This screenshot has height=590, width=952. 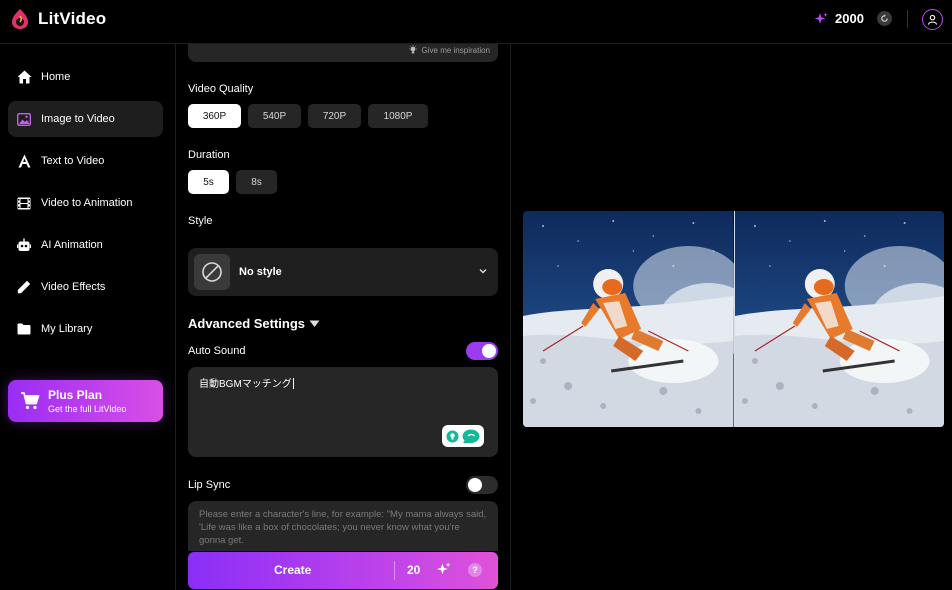 I want to click on credit-cost: 20, so click(x=414, y=570).